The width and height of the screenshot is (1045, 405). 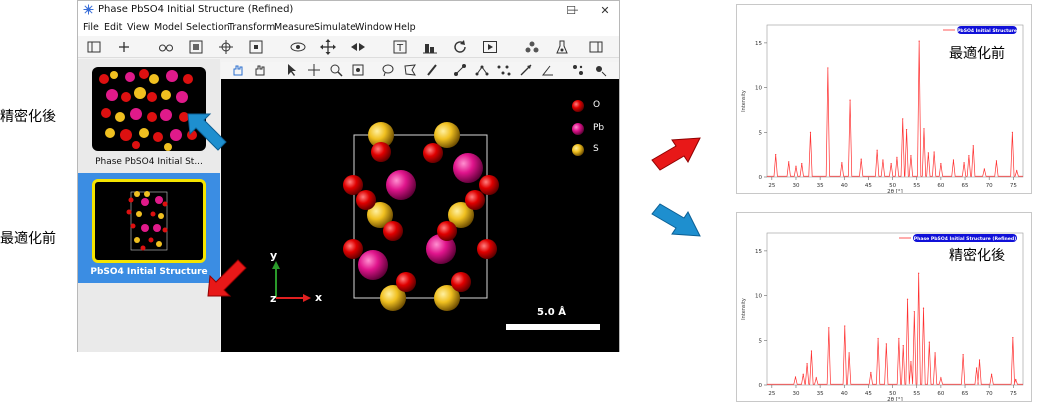 What do you see at coordinates (388, 70) in the screenshot?
I see `lasso-icon` at bounding box center [388, 70].